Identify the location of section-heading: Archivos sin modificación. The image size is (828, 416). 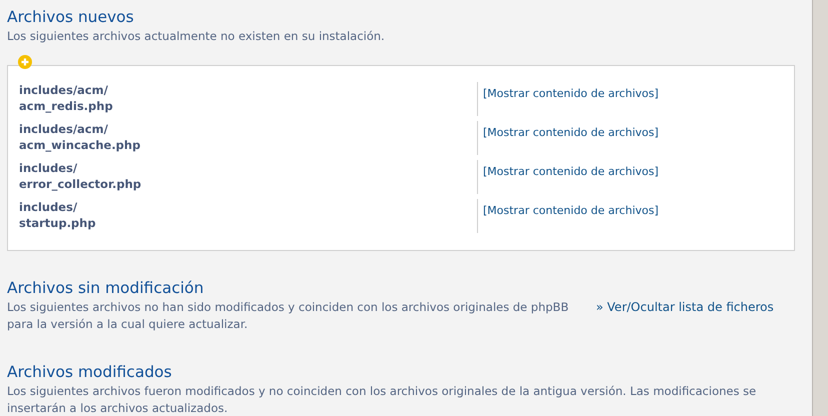
(106, 288).